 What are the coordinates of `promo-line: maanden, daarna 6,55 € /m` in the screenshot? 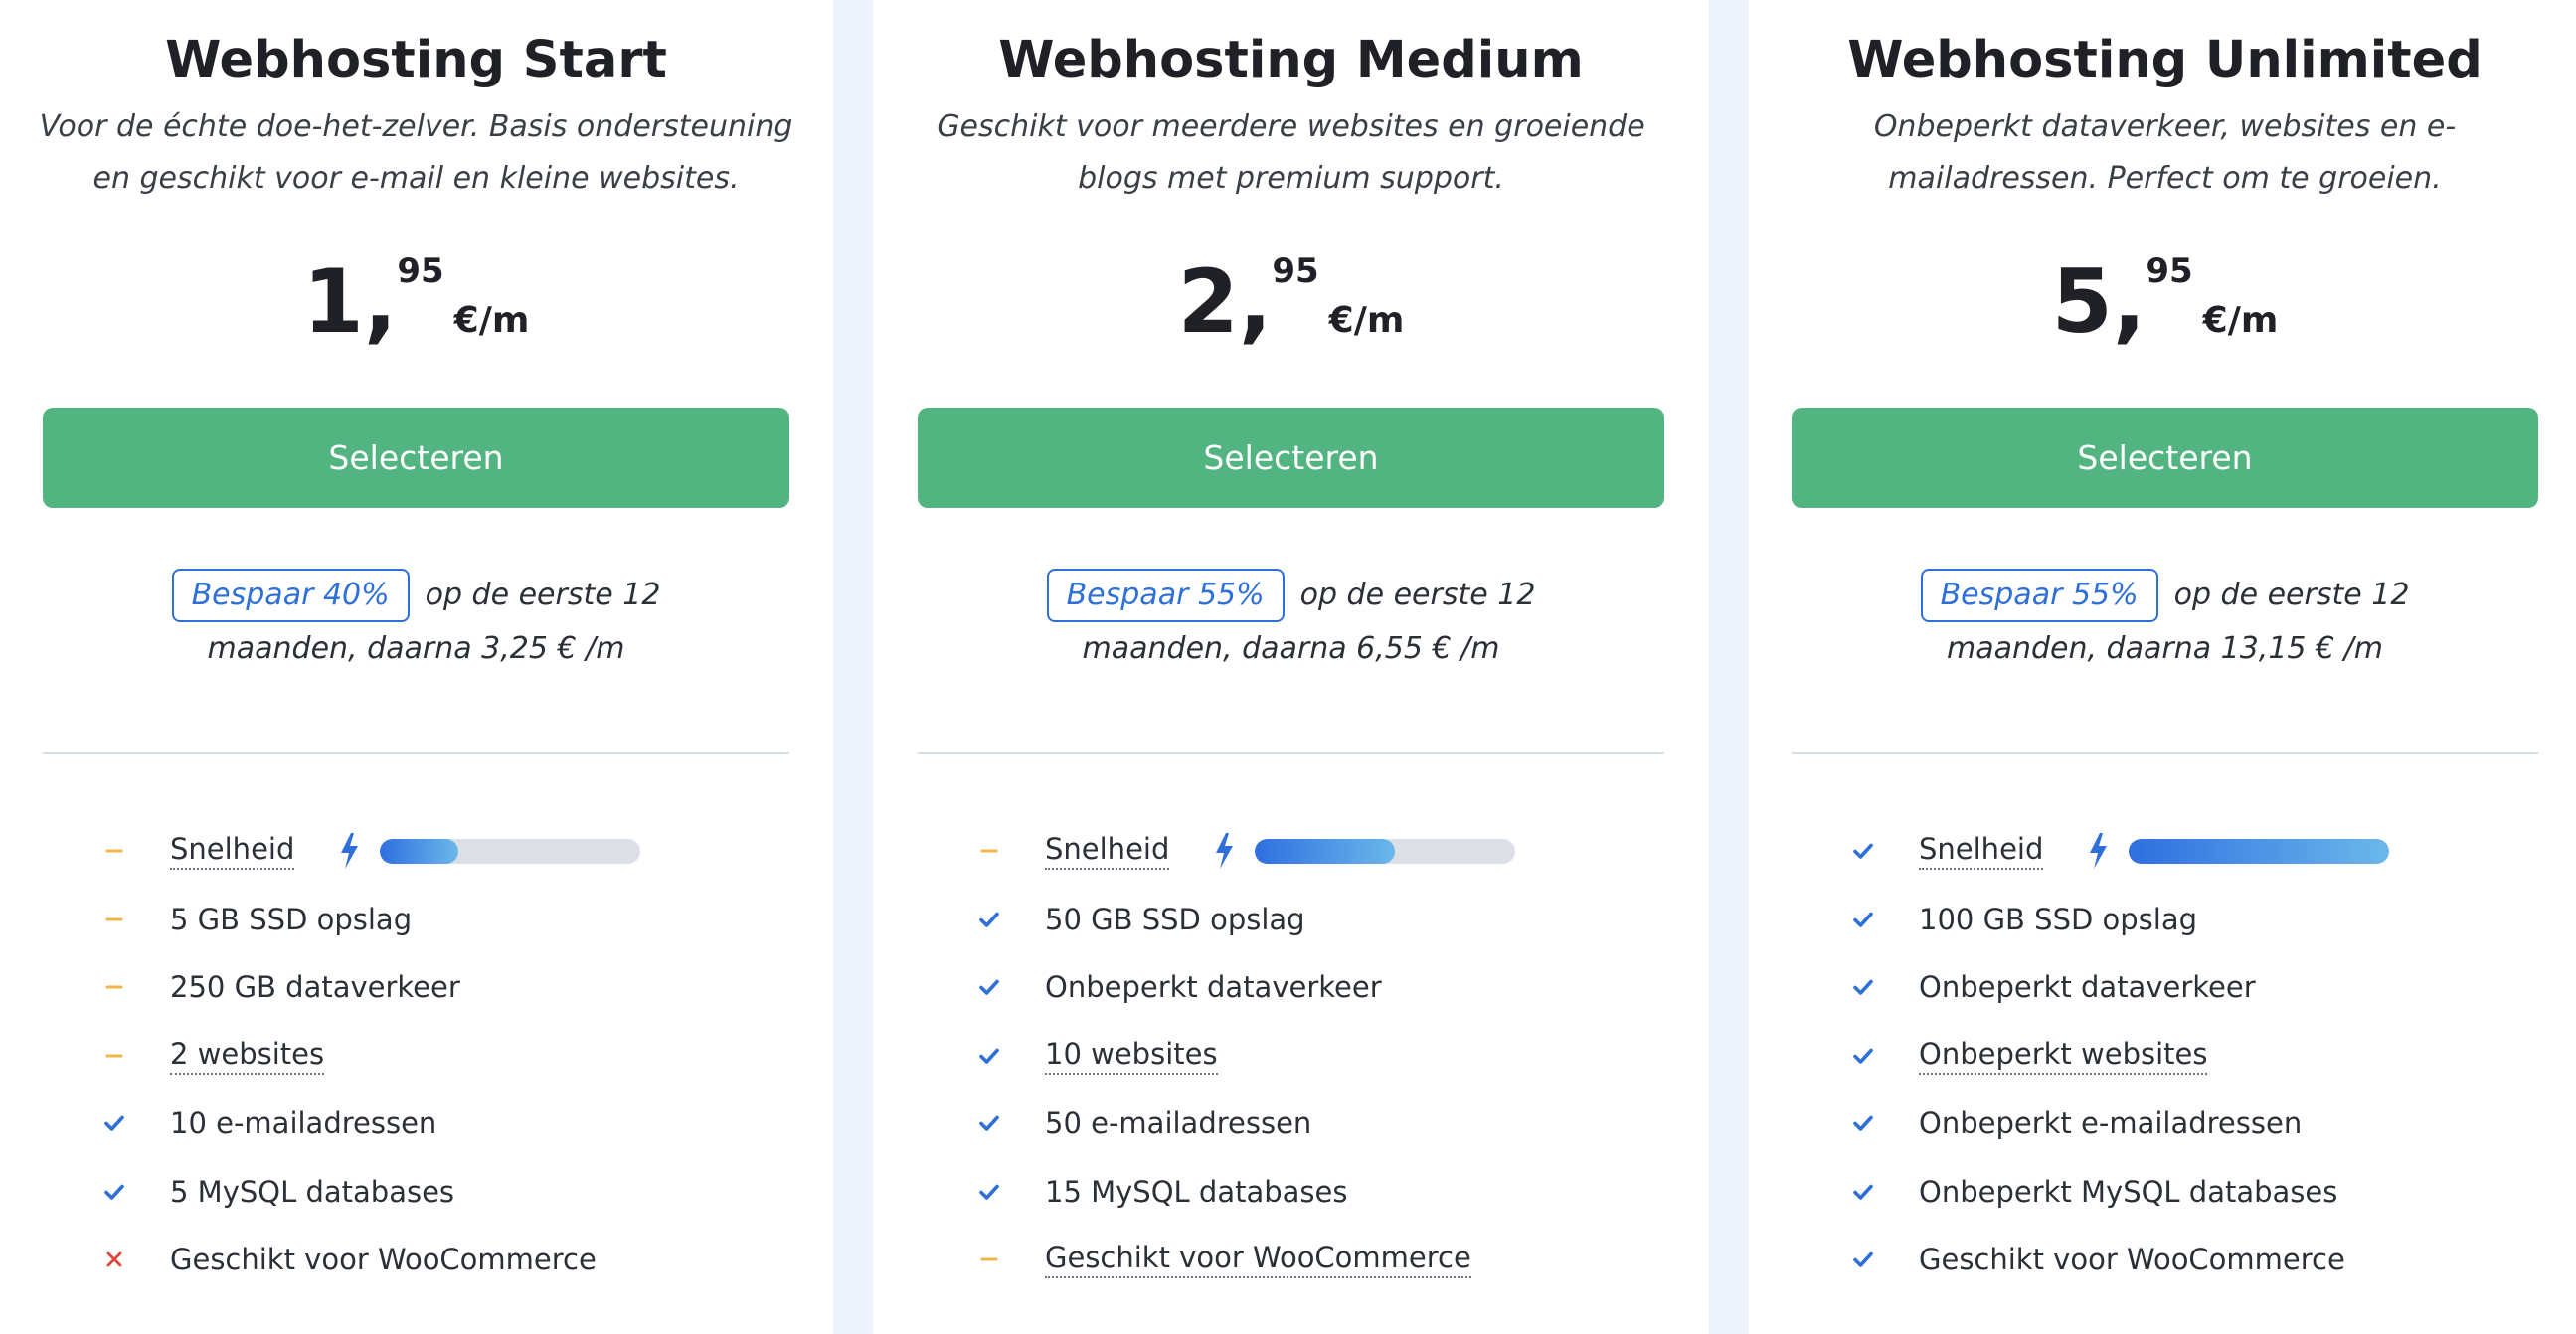 It's located at (1291, 648).